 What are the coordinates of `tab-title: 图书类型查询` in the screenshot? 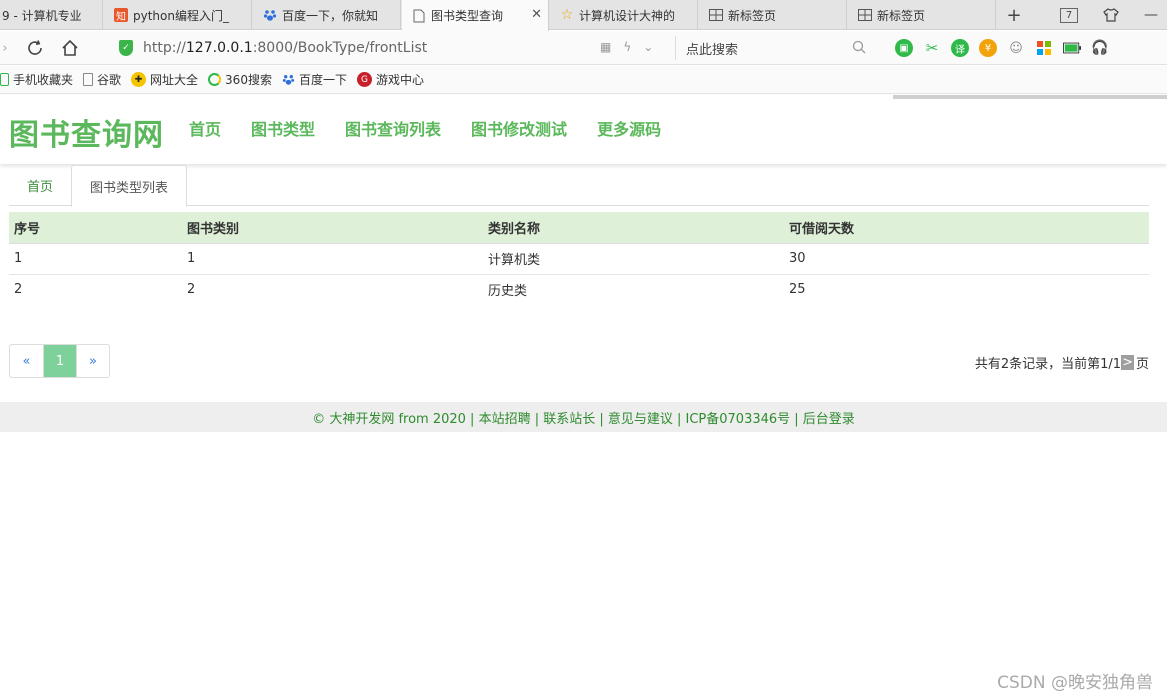 It's located at (467, 16).